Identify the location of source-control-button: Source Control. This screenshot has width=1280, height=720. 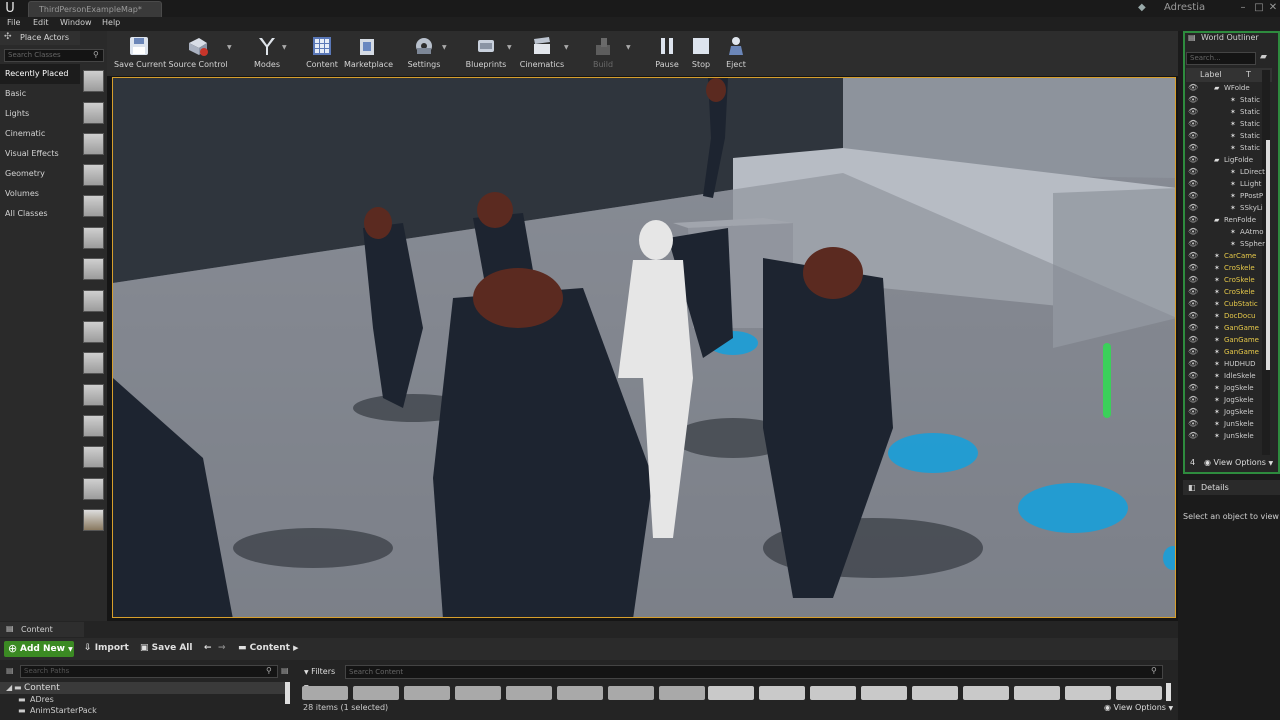
(198, 53).